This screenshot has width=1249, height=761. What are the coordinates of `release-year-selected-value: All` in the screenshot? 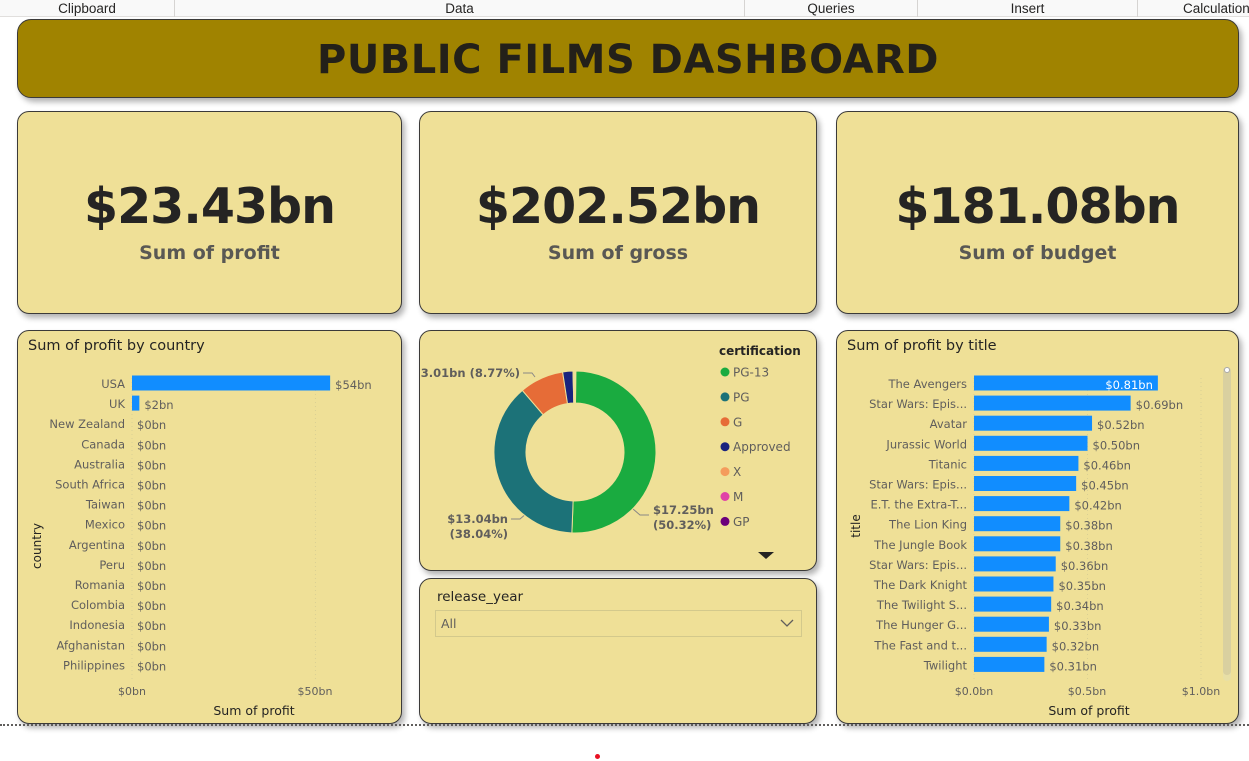 It's located at (449, 623).